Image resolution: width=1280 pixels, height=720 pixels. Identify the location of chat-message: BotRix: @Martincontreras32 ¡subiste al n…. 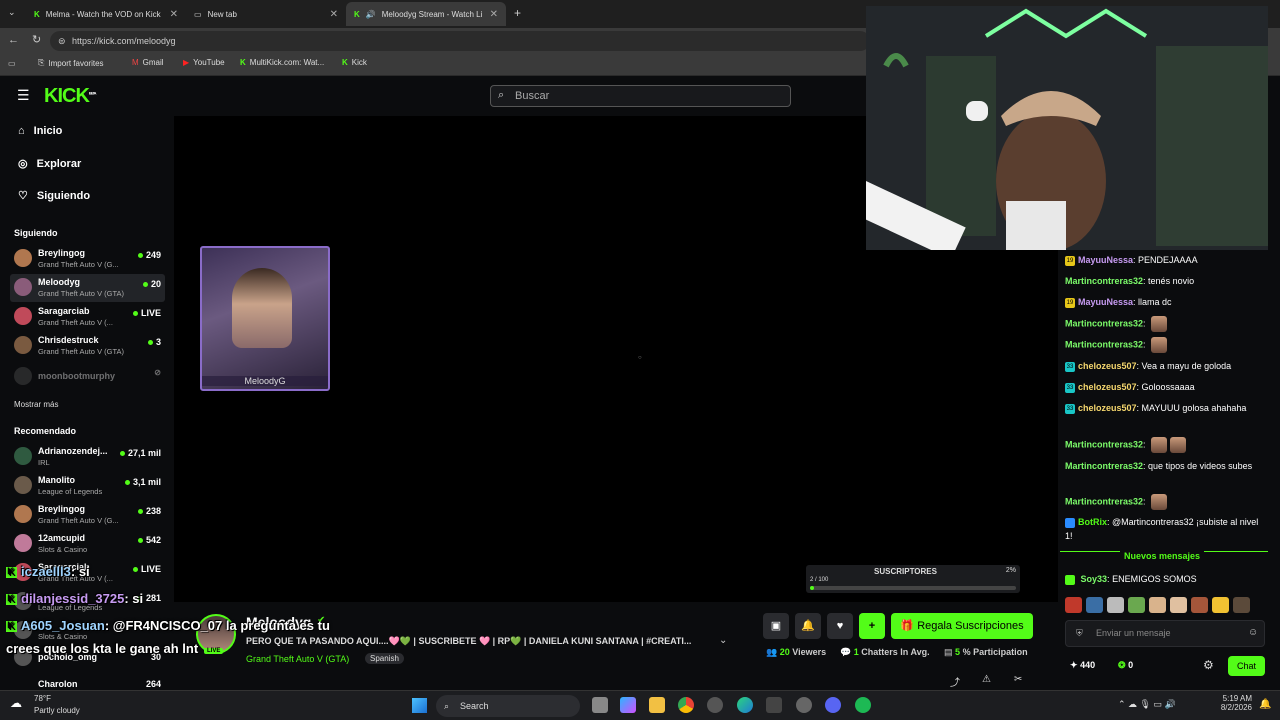
(1165, 529).